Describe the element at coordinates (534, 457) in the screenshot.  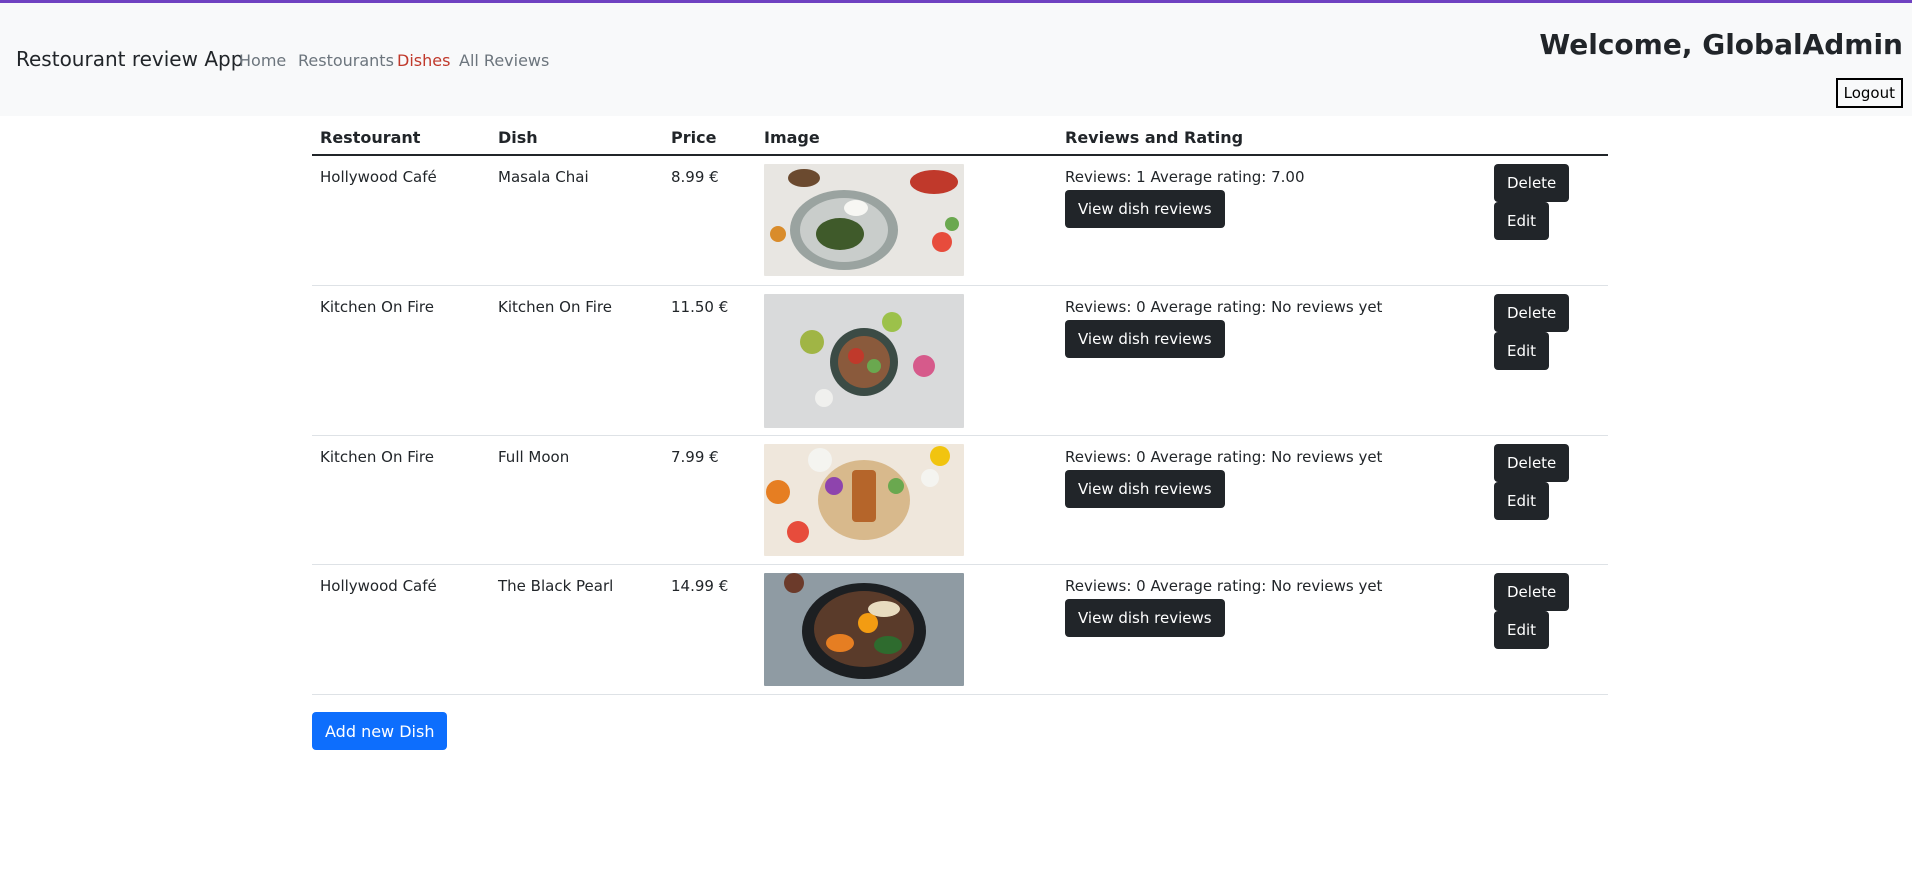
I see `dish-cell: Full Moon` at that location.